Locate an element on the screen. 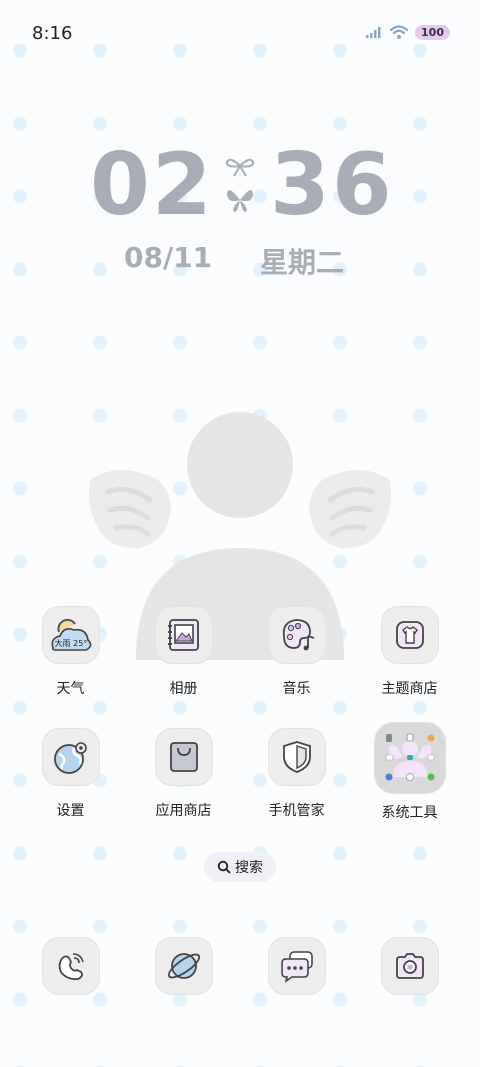  app-app-store: 应用商店 is located at coordinates (183, 783).